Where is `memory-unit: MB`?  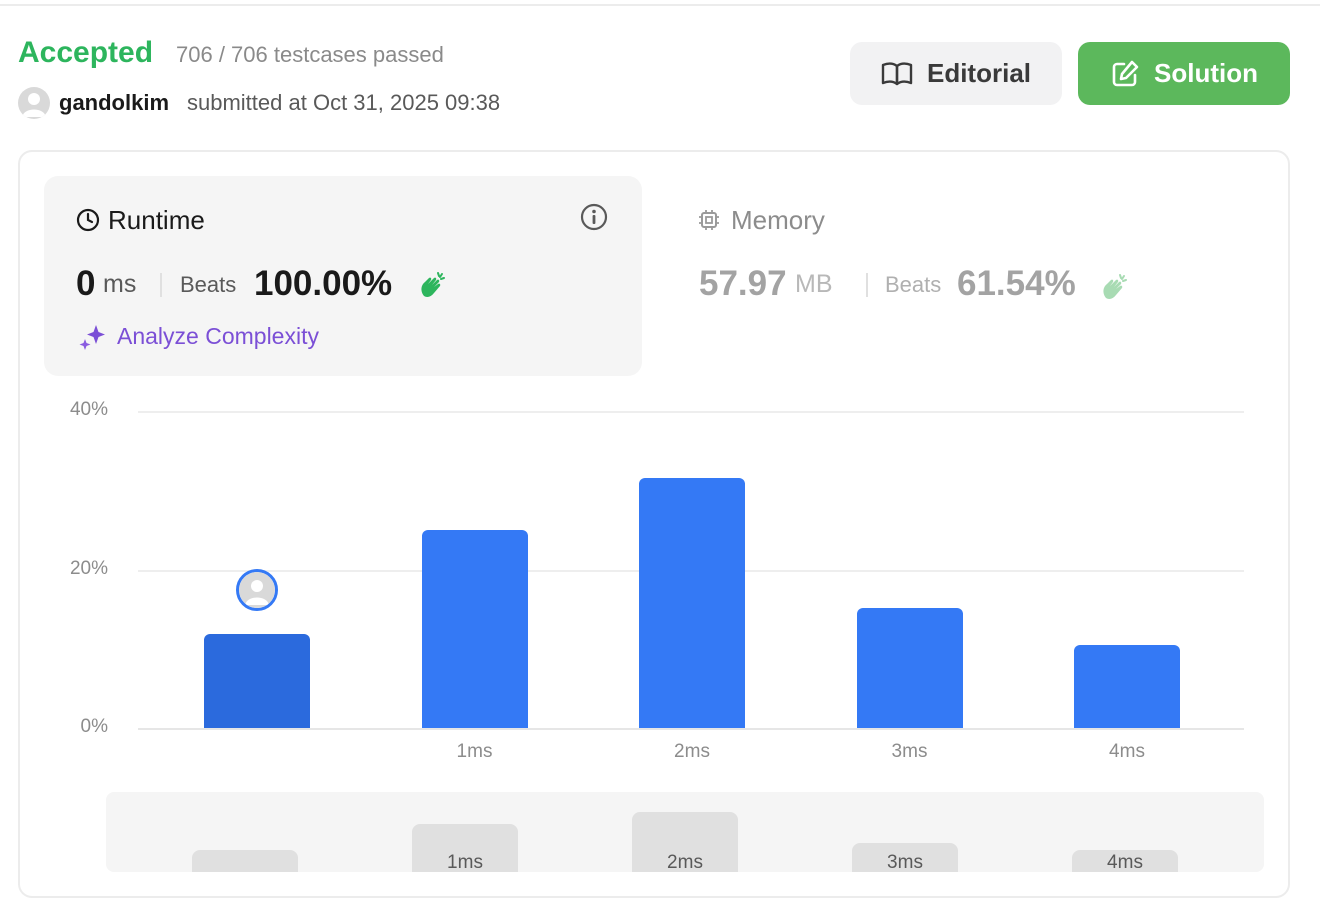 memory-unit: MB is located at coordinates (814, 284).